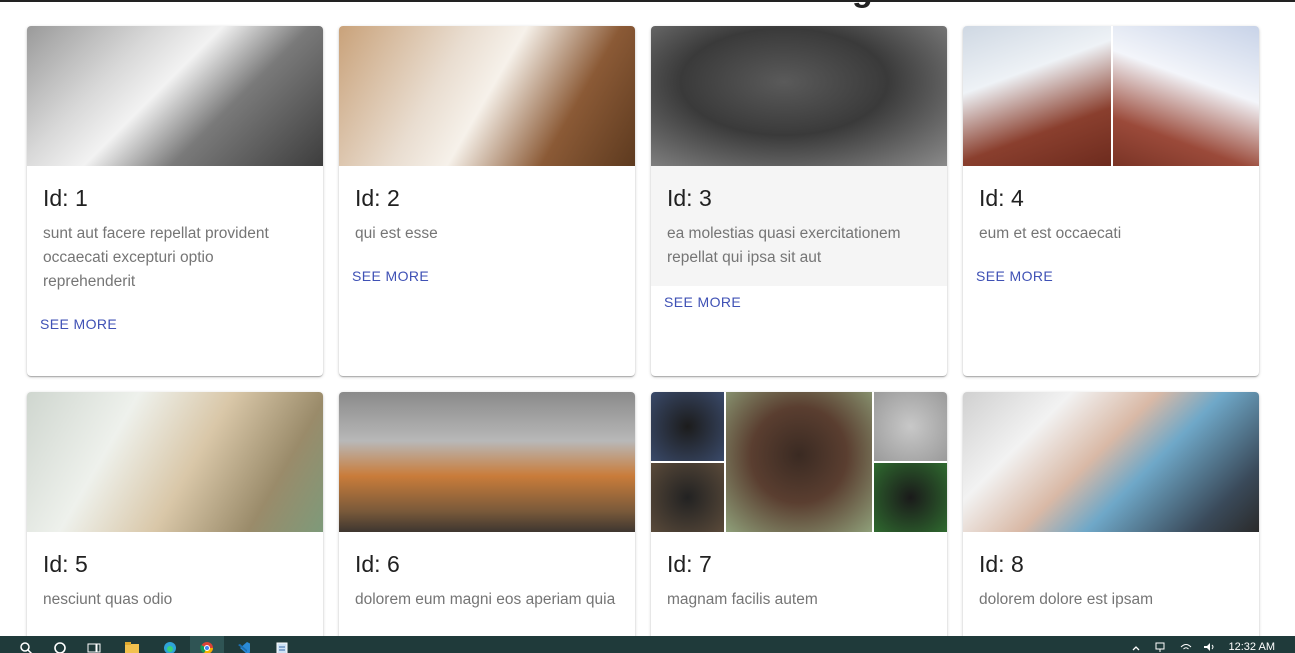  I want to click on top-border, so click(647, 1).